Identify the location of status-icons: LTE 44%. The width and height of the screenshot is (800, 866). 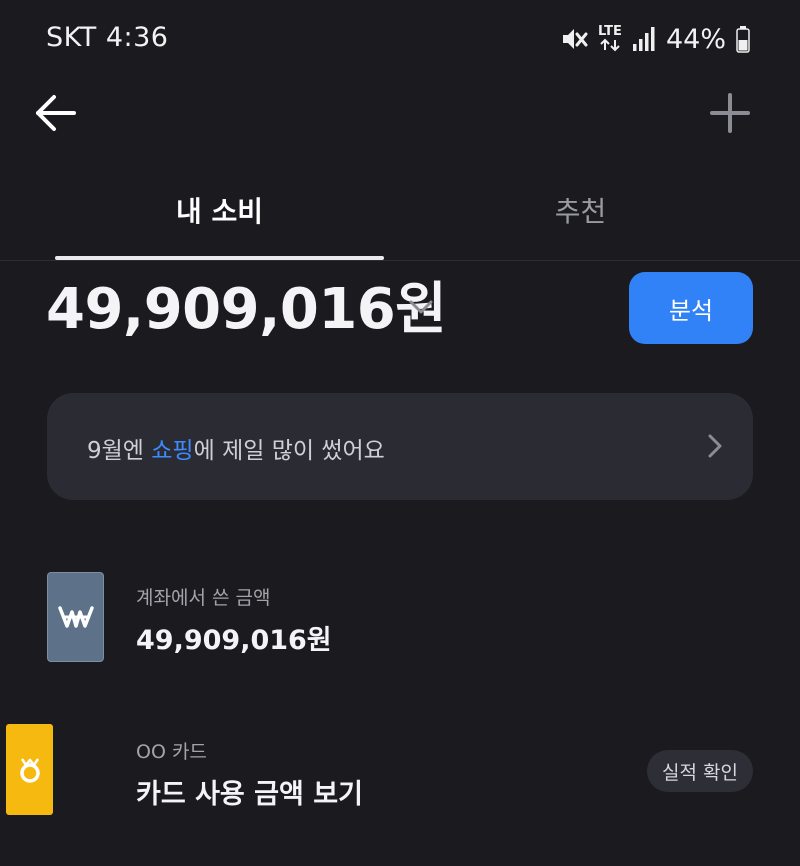
(655, 39).